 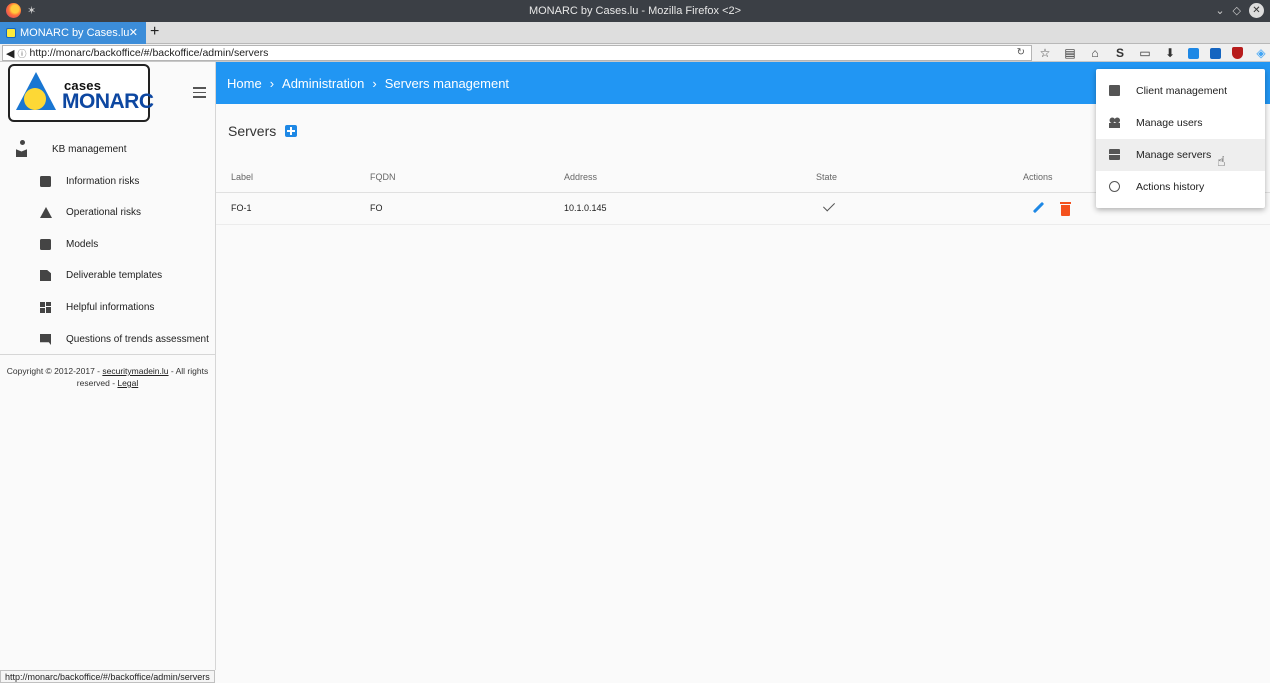 I want to click on sidebar-item-models: Models, so click(x=107, y=245).